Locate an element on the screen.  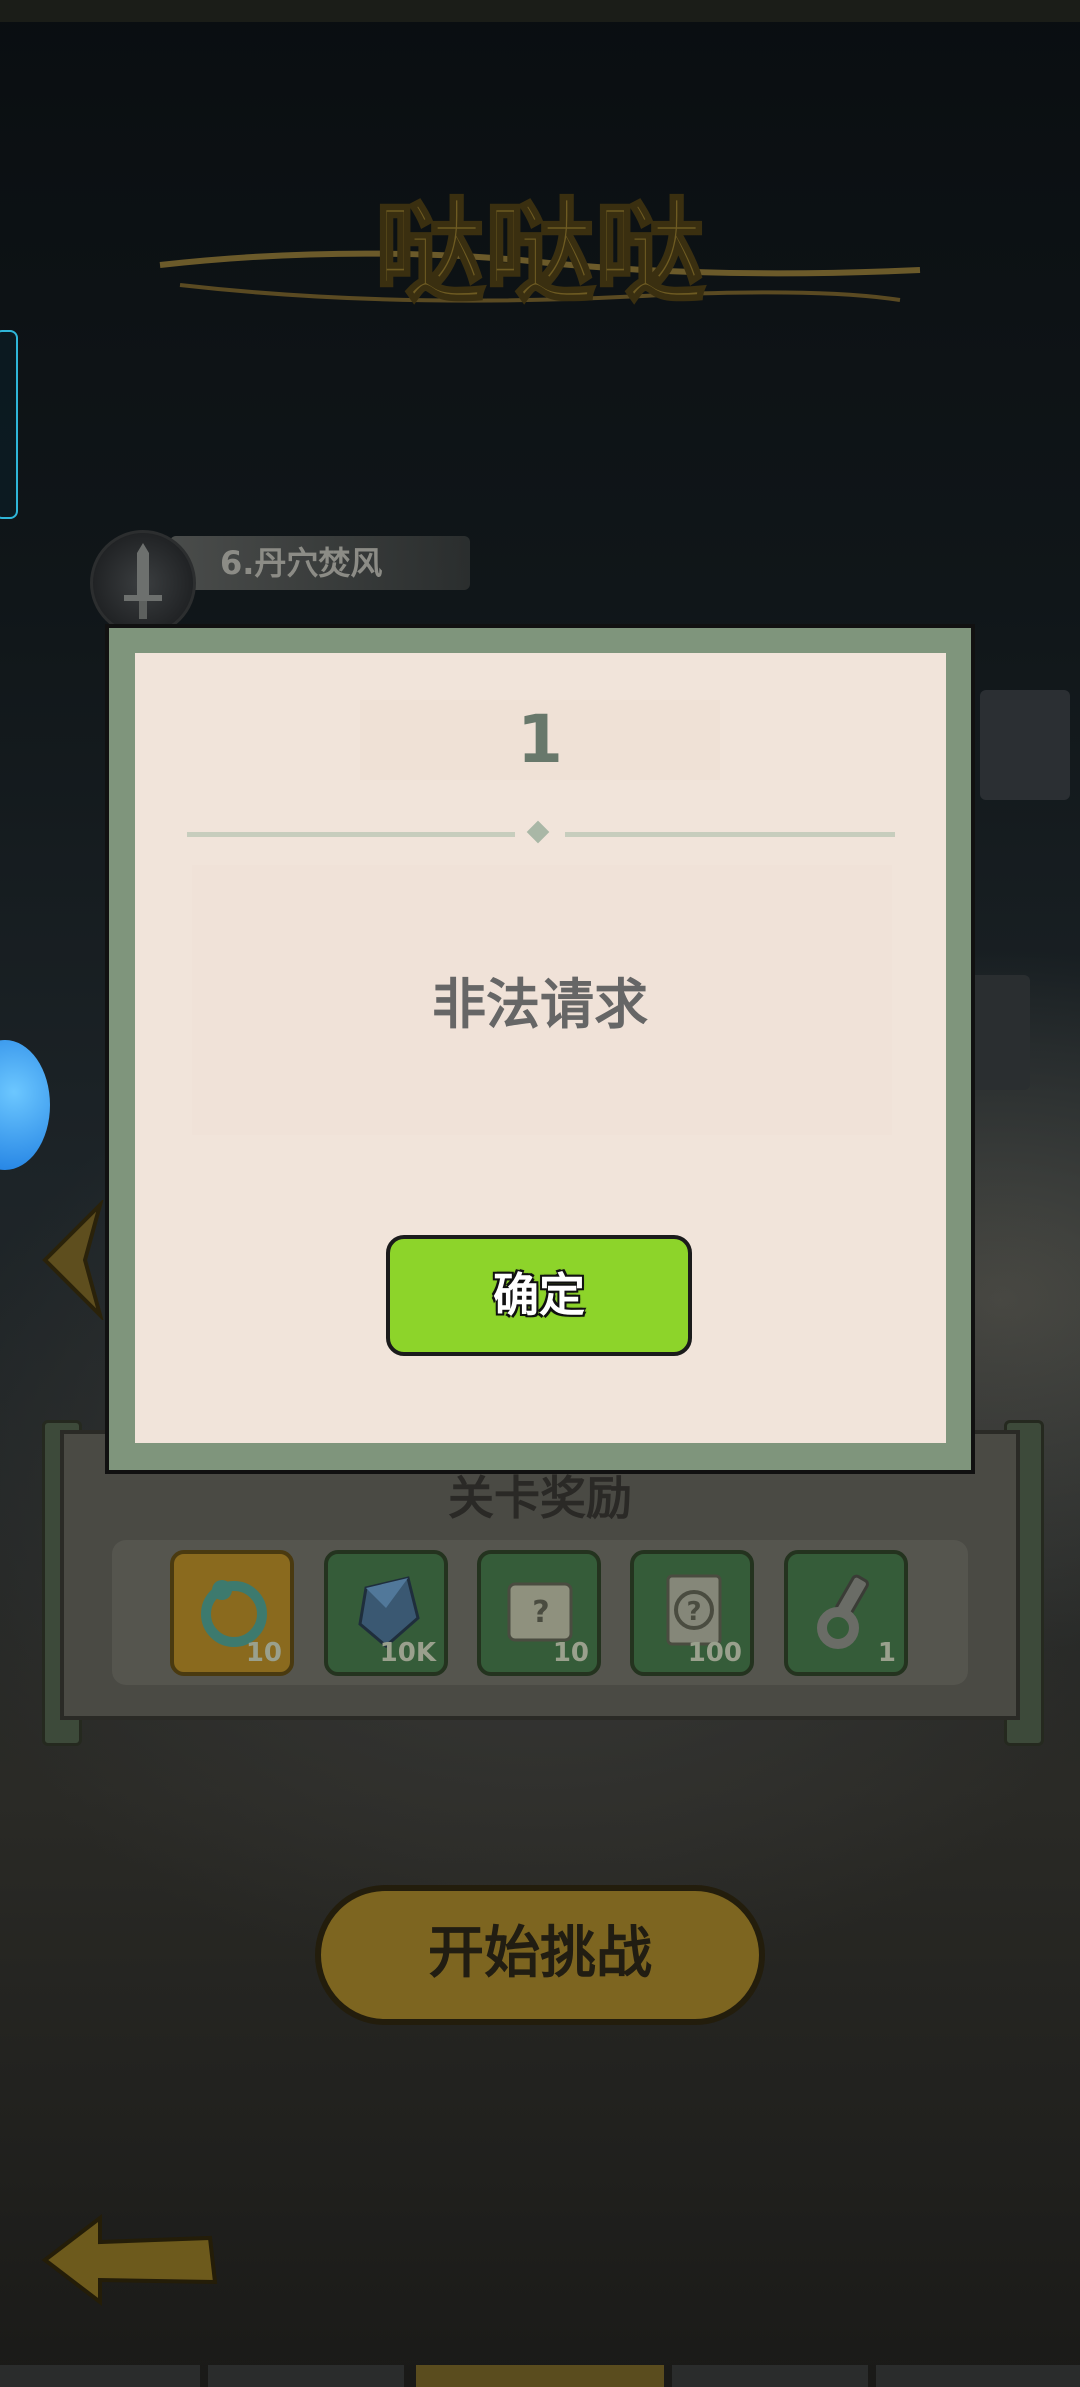
title-divider-right is located at coordinates (730, 834).